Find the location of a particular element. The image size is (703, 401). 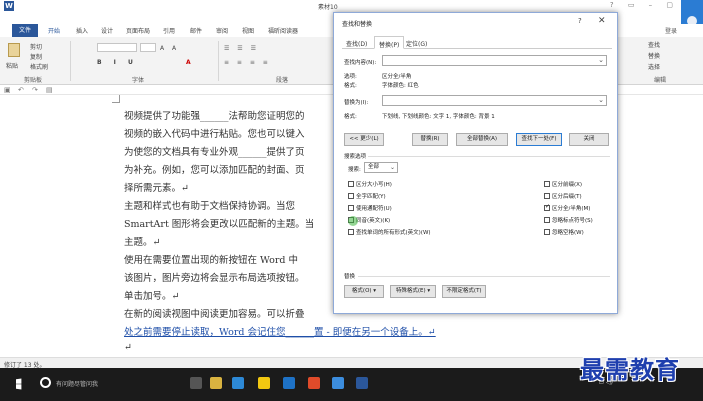

special-button: 特殊格式(E) ▾ is located at coordinates (413, 291).